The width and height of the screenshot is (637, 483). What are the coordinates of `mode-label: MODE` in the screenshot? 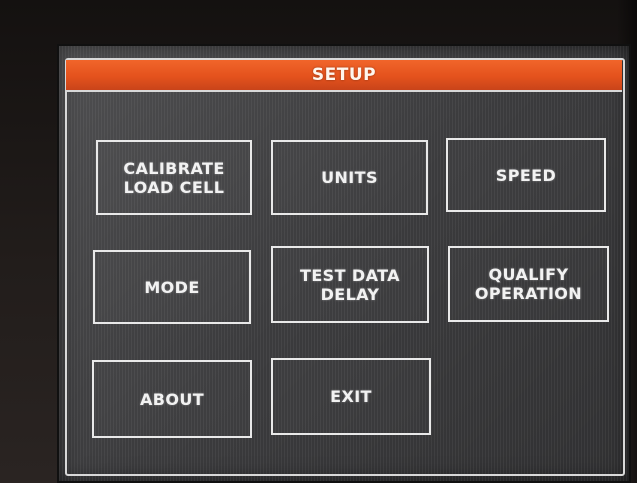 It's located at (172, 287).